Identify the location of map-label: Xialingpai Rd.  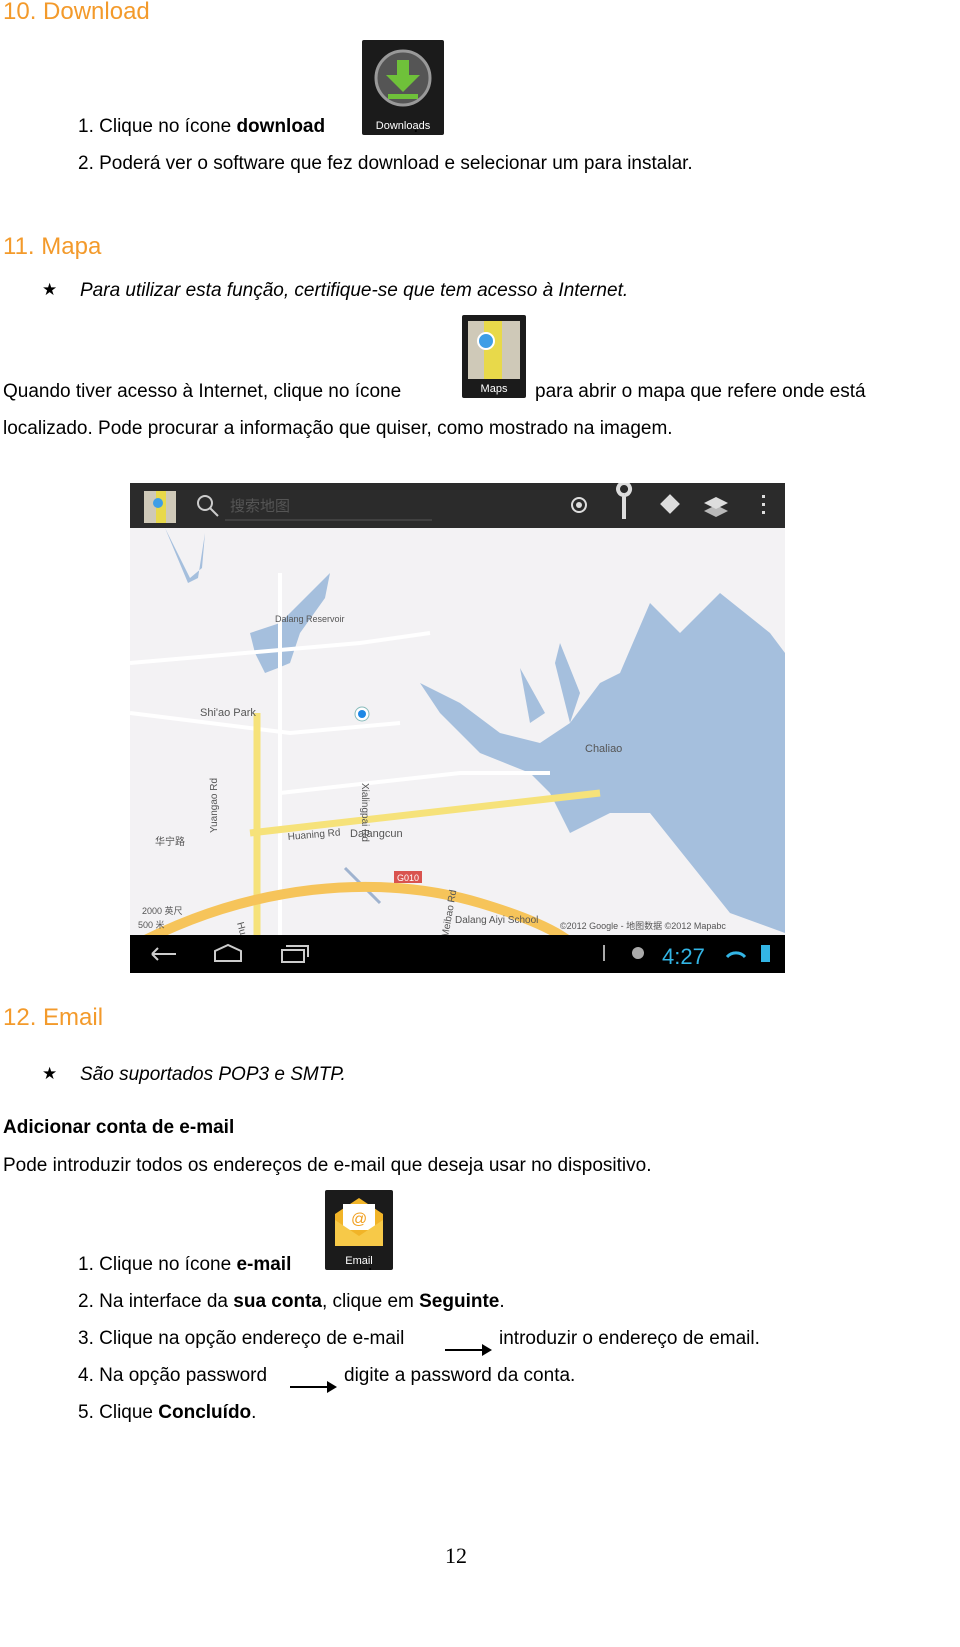
(364, 812).